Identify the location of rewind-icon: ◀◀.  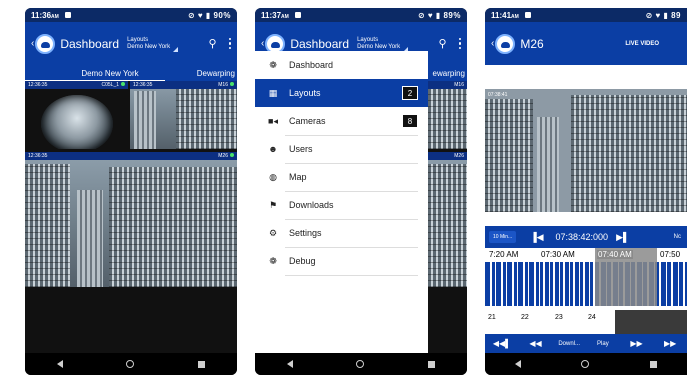
(536, 343).